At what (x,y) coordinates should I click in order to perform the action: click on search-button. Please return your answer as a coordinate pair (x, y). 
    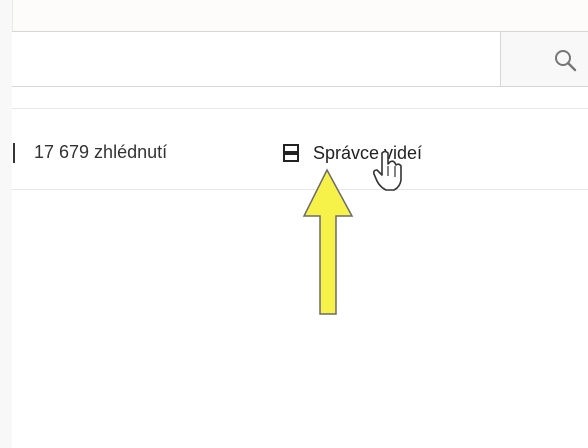
    Looking at the image, I should click on (544, 59).